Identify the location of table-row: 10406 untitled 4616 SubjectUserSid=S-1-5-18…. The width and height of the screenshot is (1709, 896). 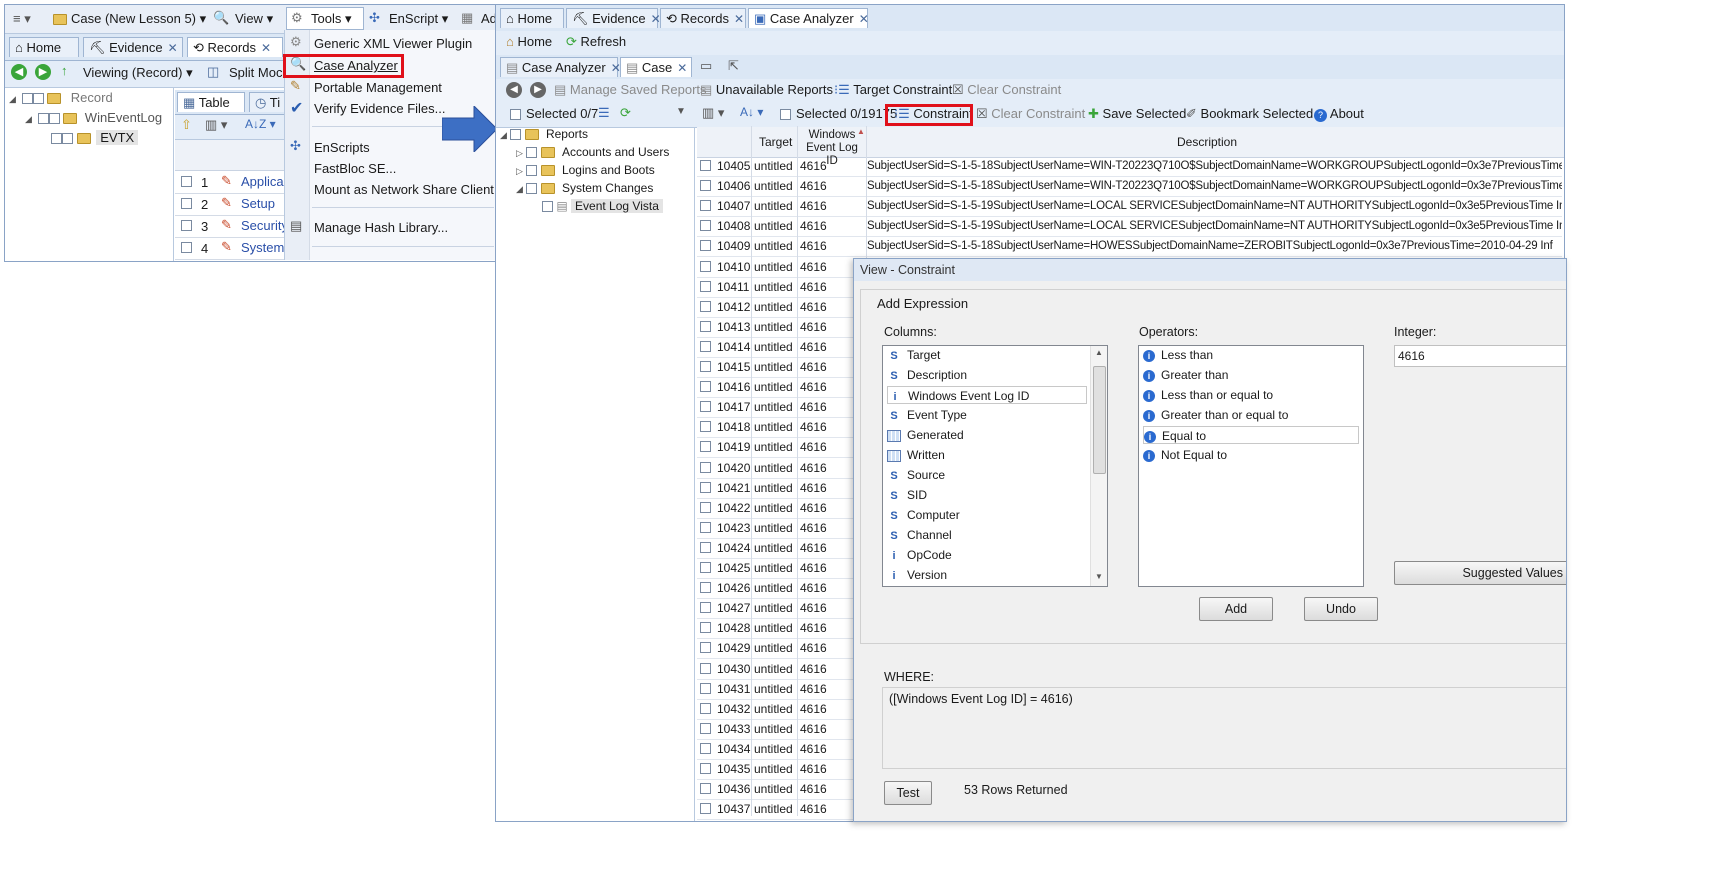
(1129, 187).